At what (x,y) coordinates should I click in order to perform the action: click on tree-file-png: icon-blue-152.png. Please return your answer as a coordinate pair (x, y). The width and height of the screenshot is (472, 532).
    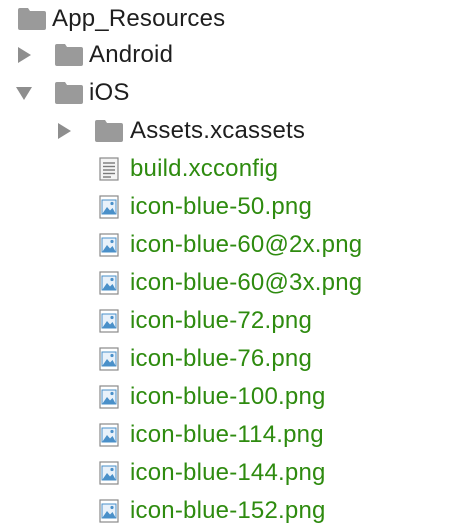
    Looking at the image, I should click on (236, 511).